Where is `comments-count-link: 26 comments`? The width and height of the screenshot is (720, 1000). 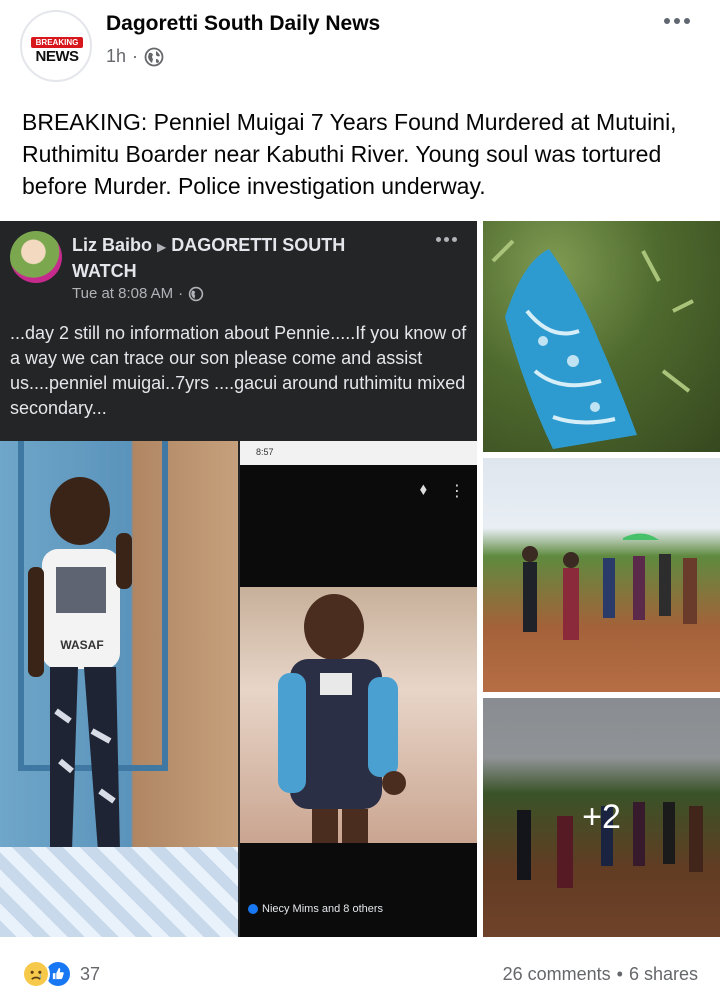
comments-count-link: 26 comments is located at coordinates (557, 974).